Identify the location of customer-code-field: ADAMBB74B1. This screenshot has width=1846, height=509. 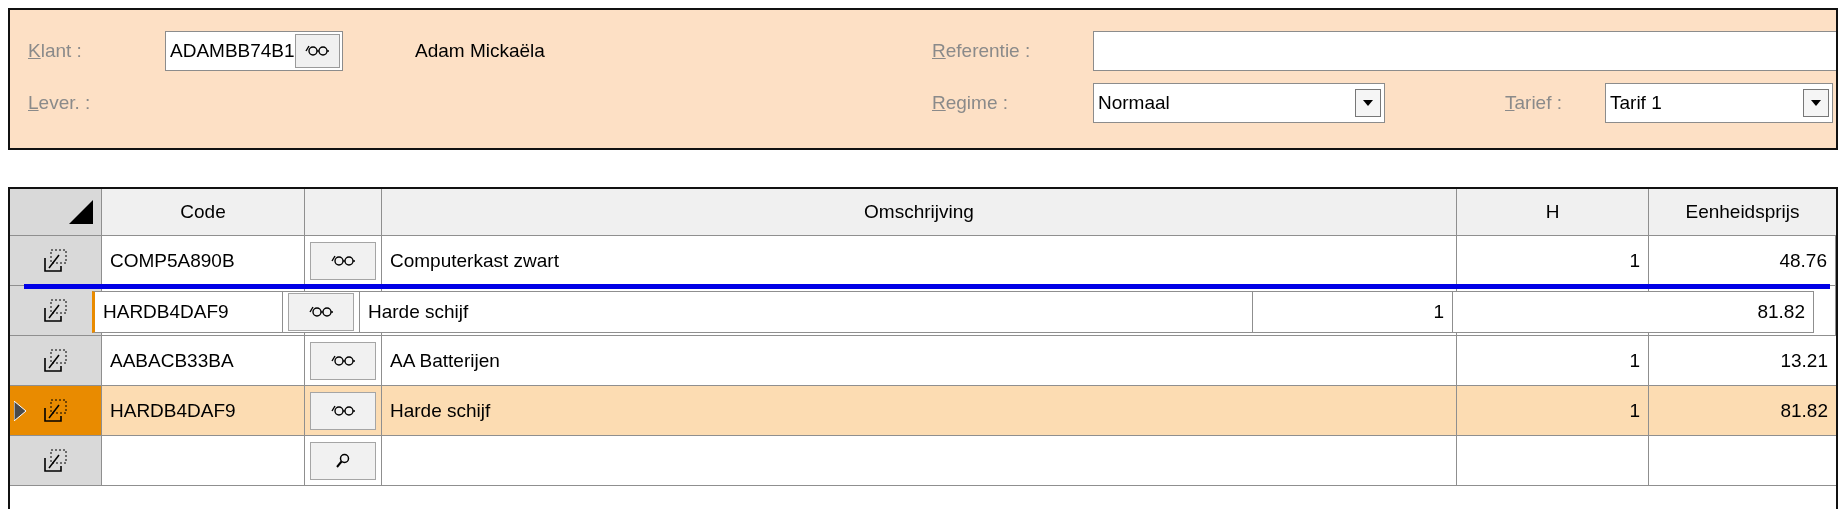
(254, 51).